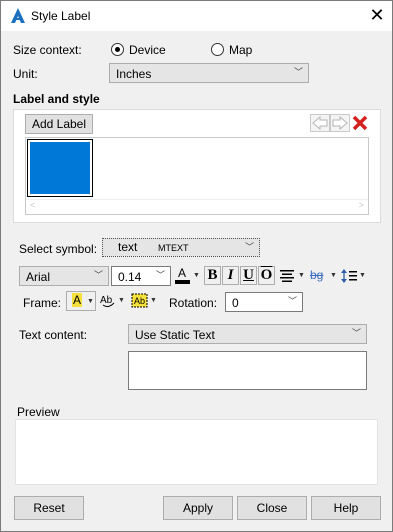 The image size is (393, 532). Describe the element at coordinates (196, 16) in the screenshot. I see `title-bar: Style Label ✕` at that location.